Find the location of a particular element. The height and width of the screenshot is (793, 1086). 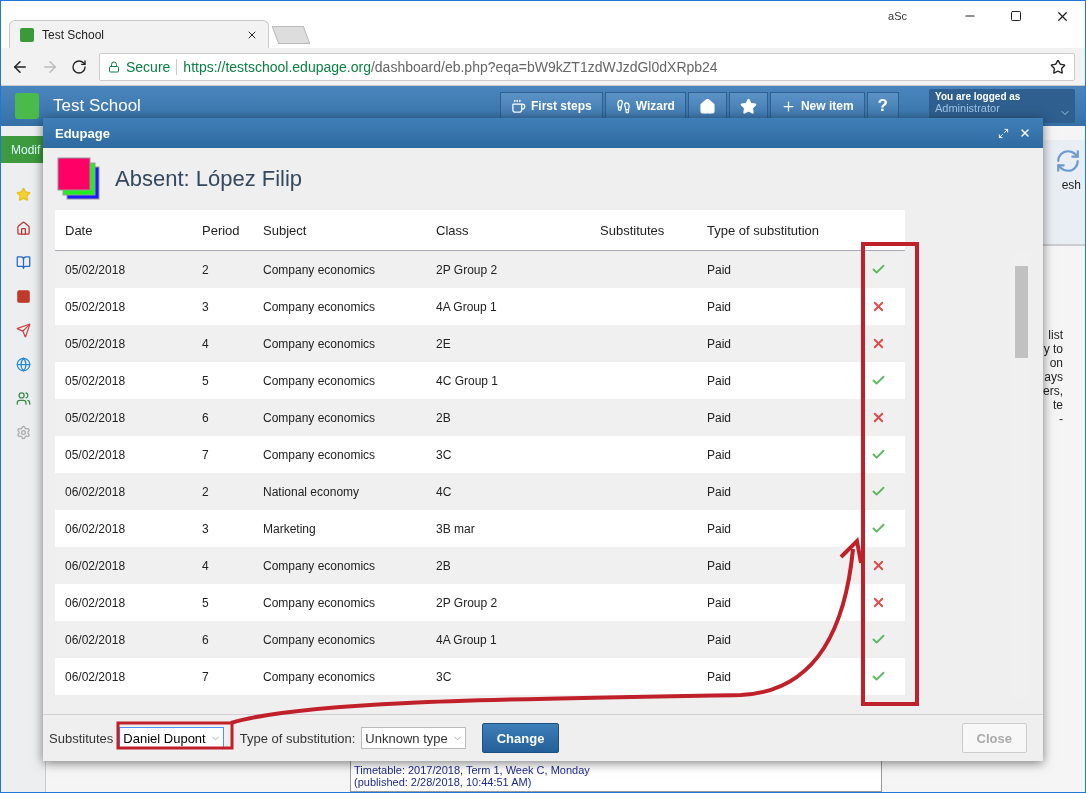

table-cell-text: 2E is located at coordinates (443, 343).